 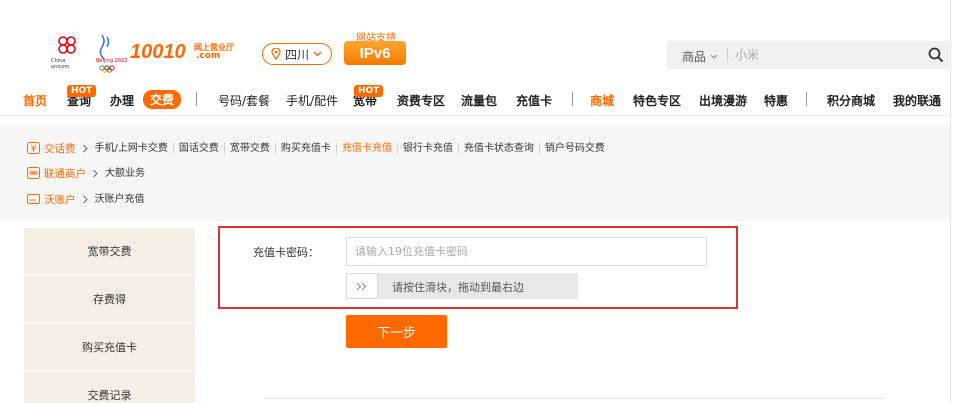 What do you see at coordinates (602, 100) in the screenshot?
I see `nav-mall: 商城` at bounding box center [602, 100].